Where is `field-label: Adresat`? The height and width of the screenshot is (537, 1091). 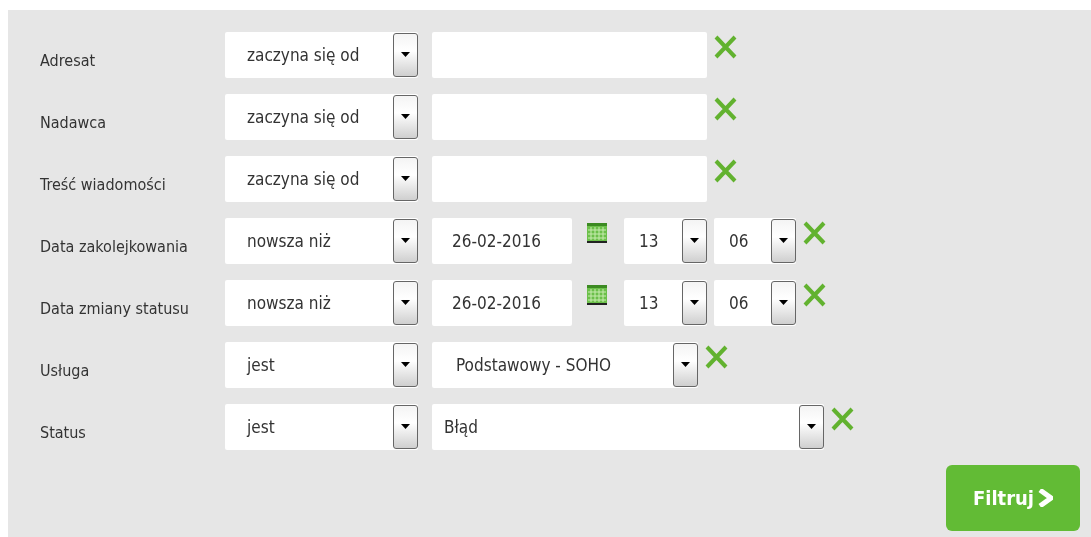
field-label: Adresat is located at coordinates (68, 60).